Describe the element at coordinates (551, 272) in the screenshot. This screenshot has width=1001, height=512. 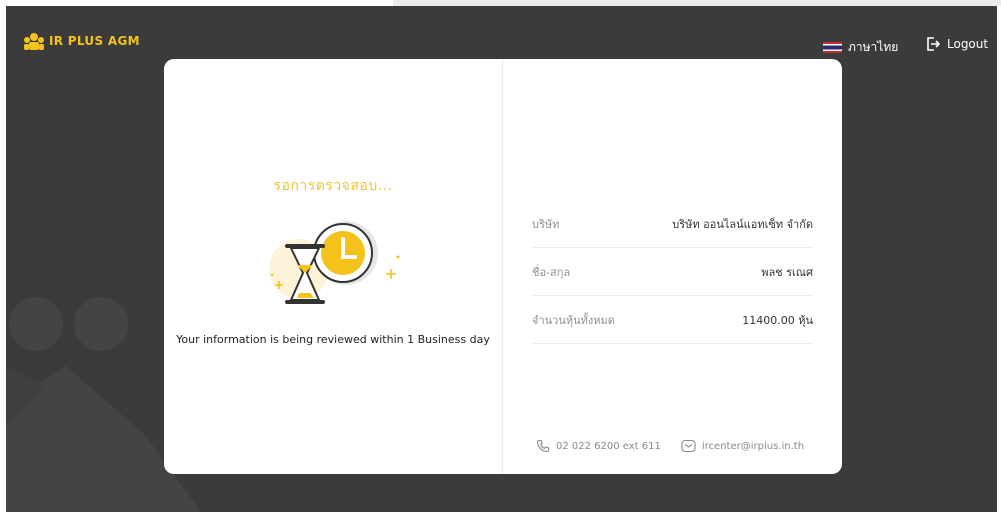
I see `name-label: ชื่อ-สกุล` at that location.